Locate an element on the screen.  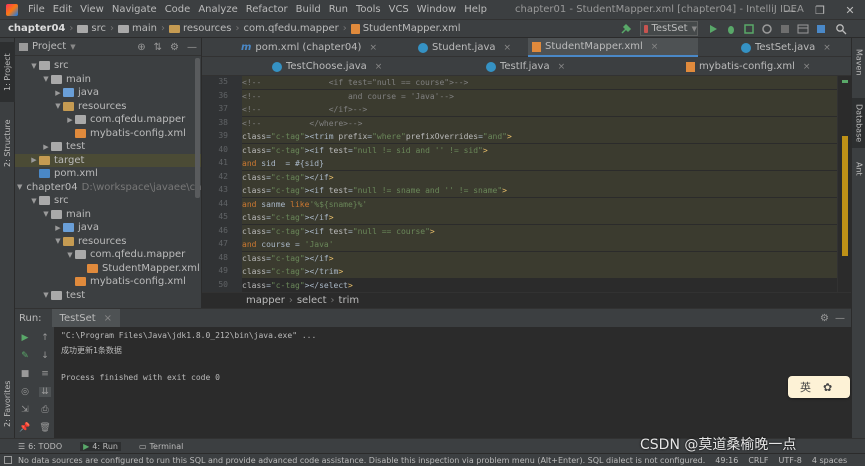
close-icon: ✕ is located at coordinates (850, 10).